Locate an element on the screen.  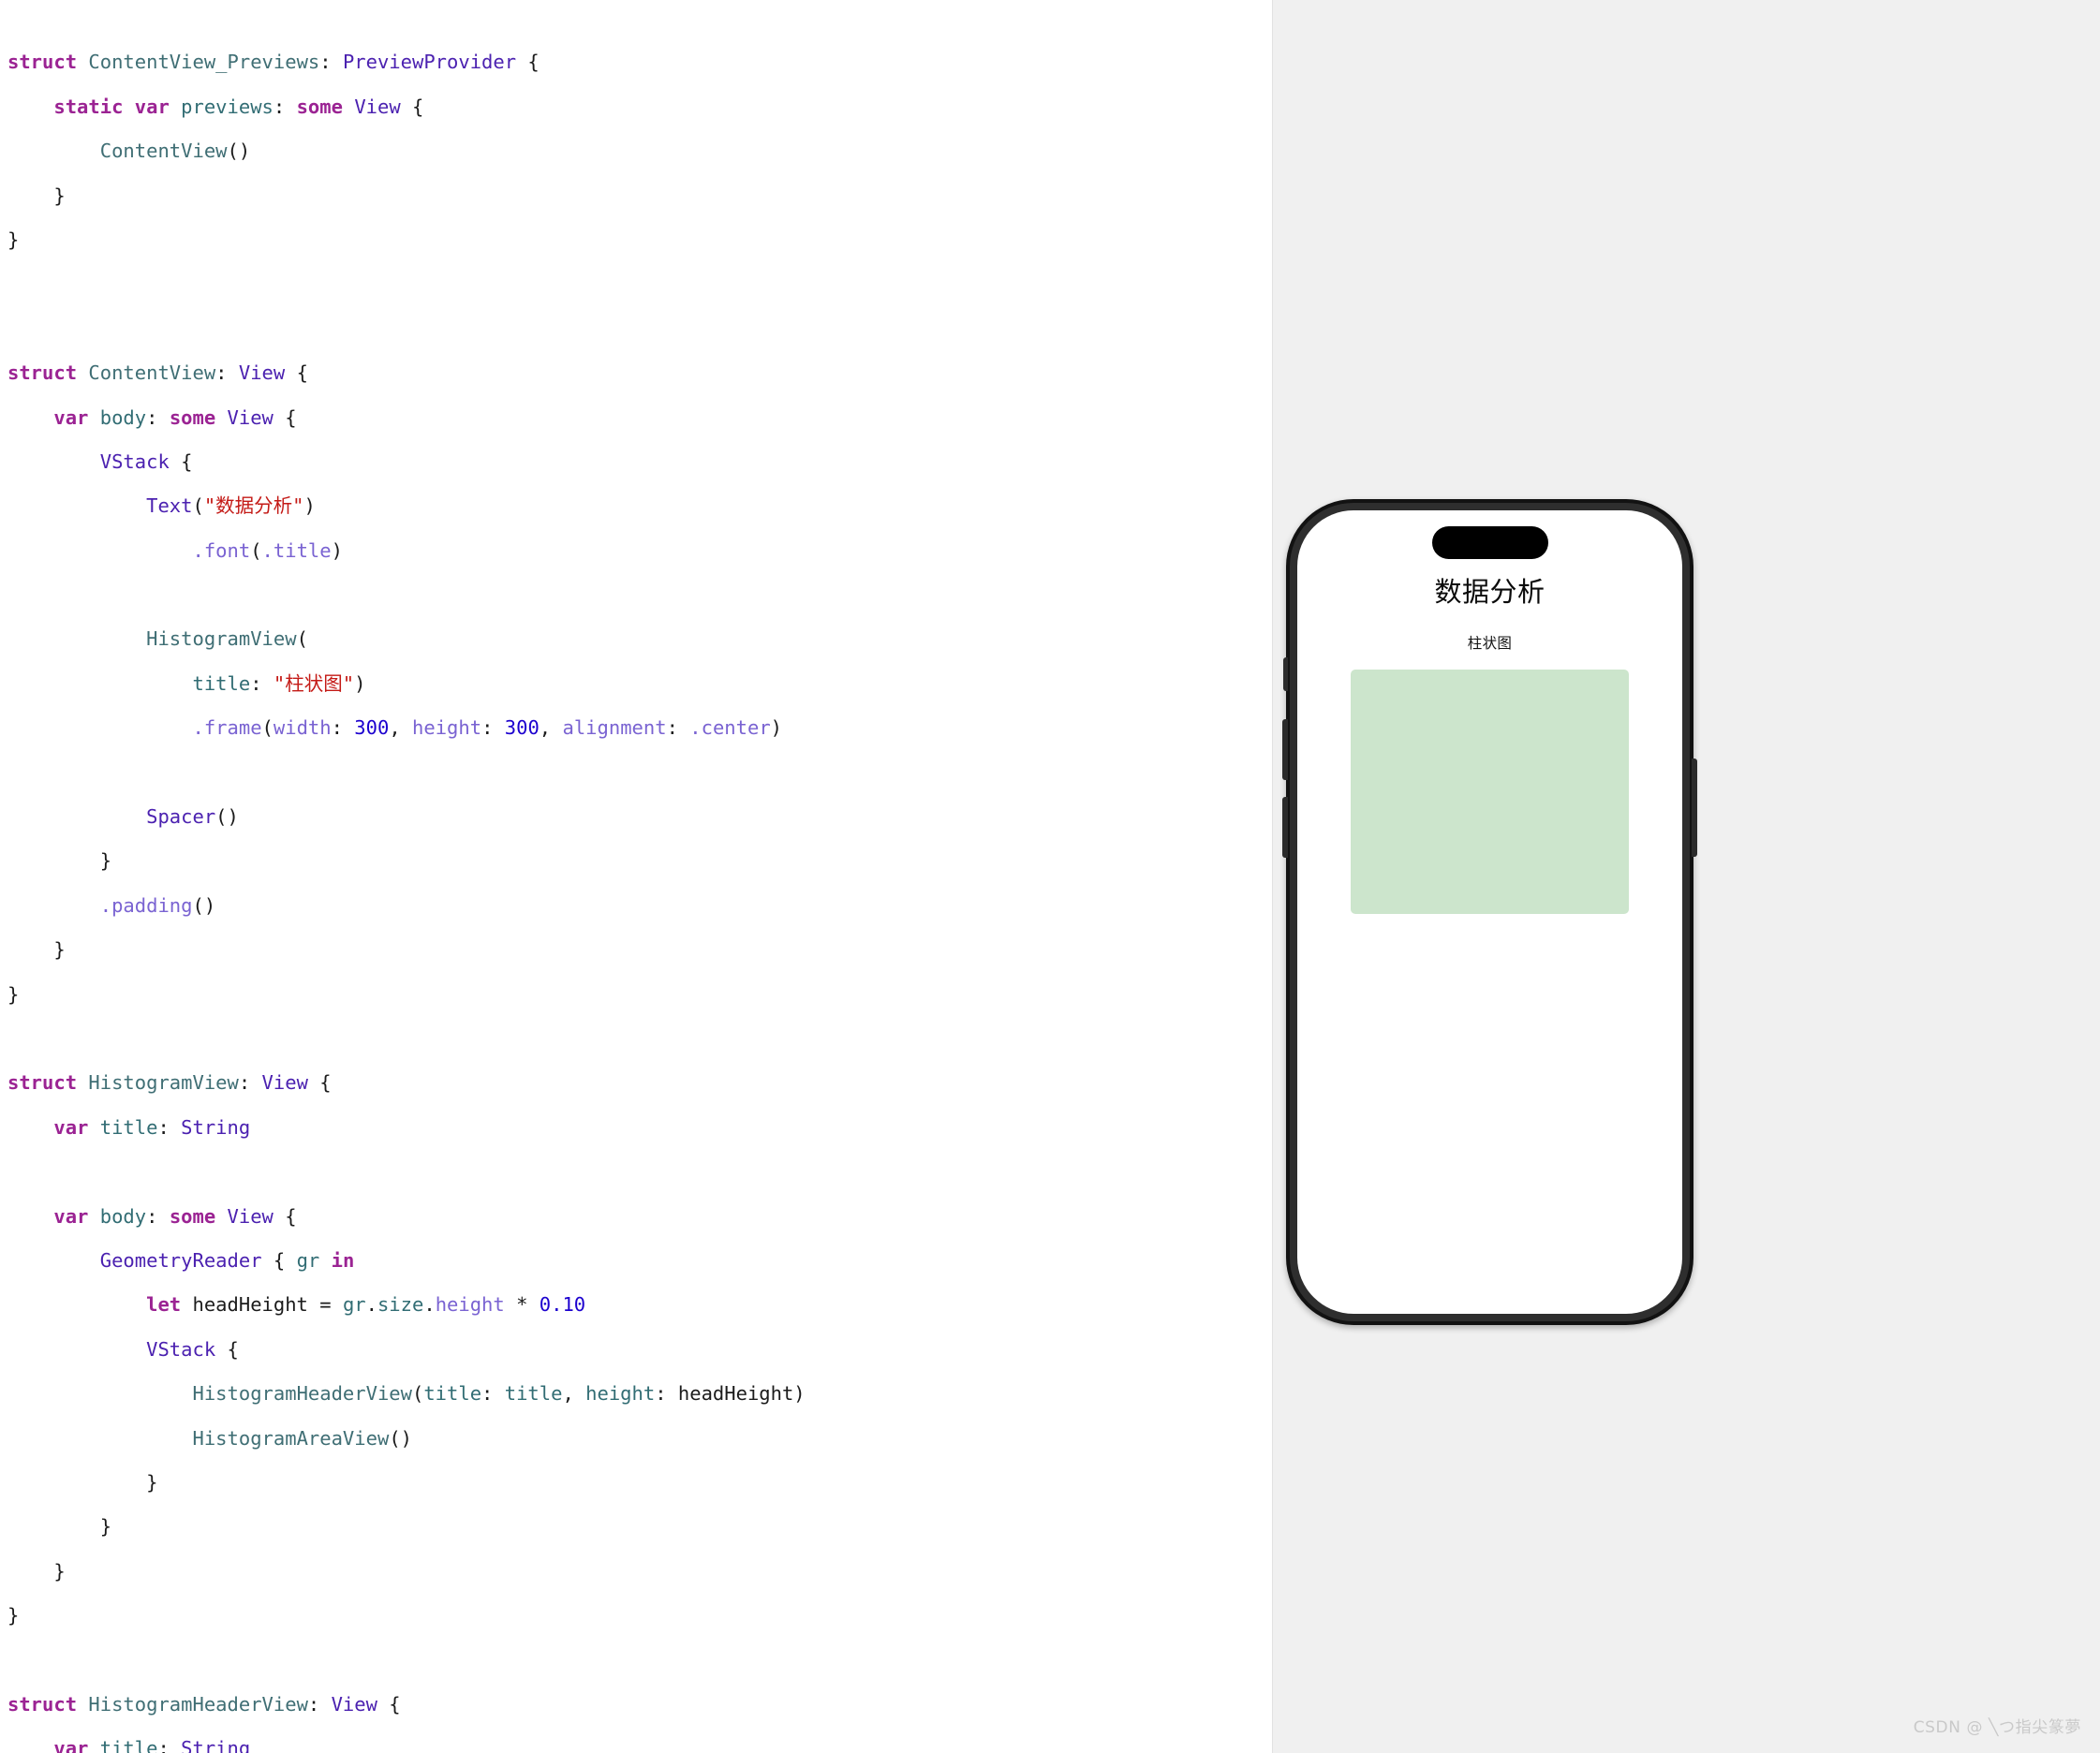
code-line: HistogramAreaView() is located at coordinates (302, 1438).